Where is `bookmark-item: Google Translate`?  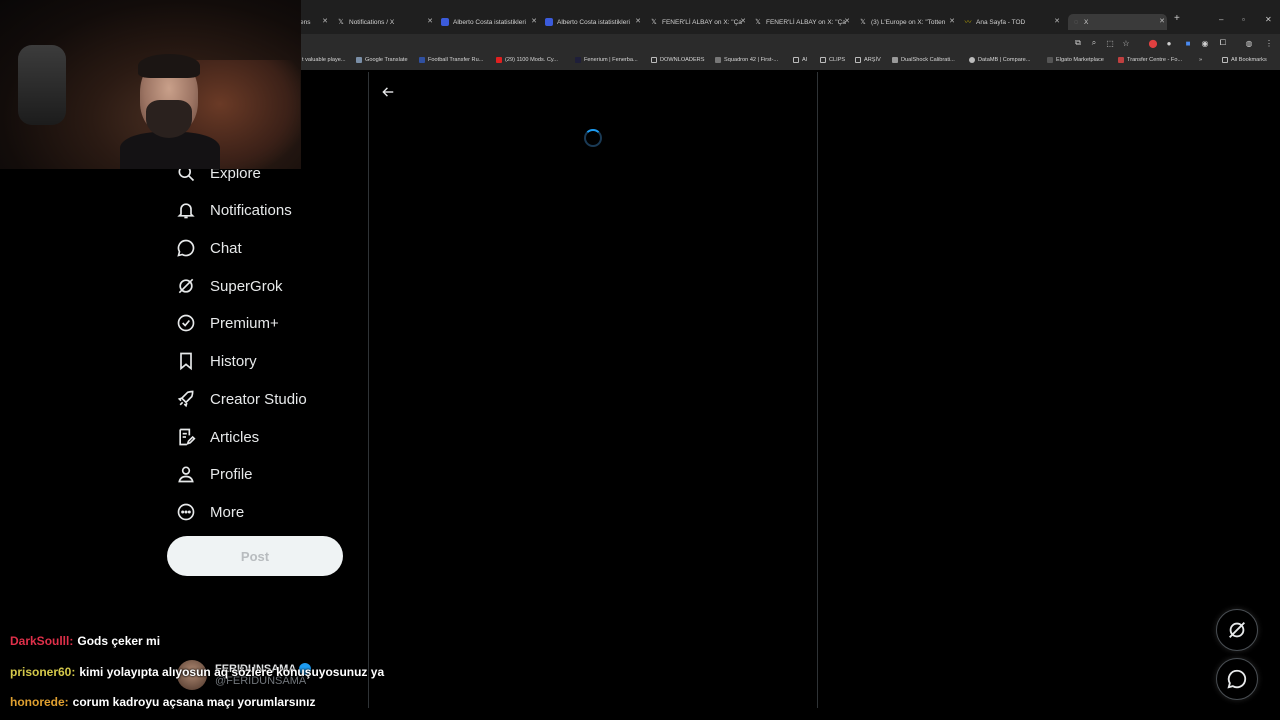
bookmark-item: Google Translate is located at coordinates (382, 60).